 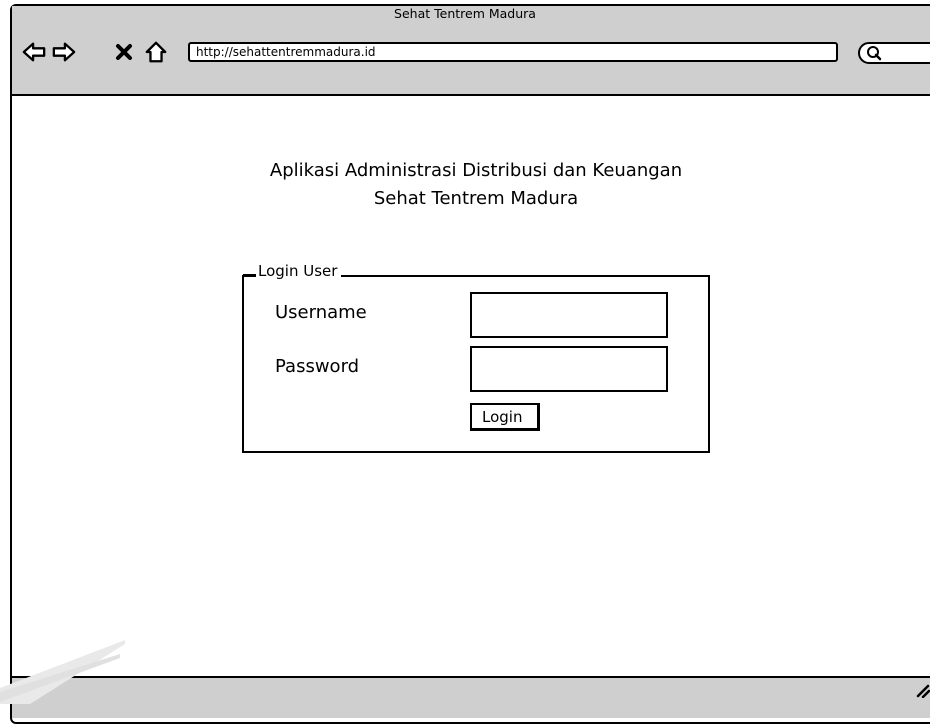 What do you see at coordinates (569, 369) in the screenshot?
I see `password-input` at bounding box center [569, 369].